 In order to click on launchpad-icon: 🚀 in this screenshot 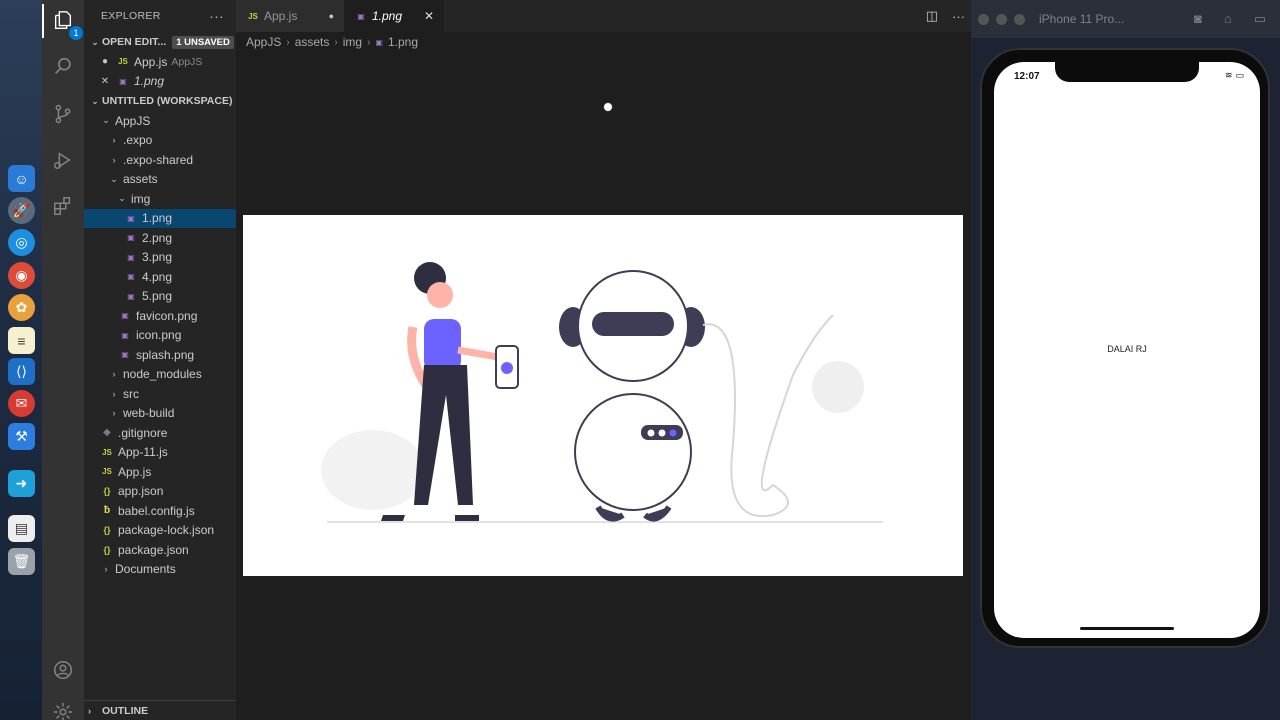, I will do `click(21, 210)`.